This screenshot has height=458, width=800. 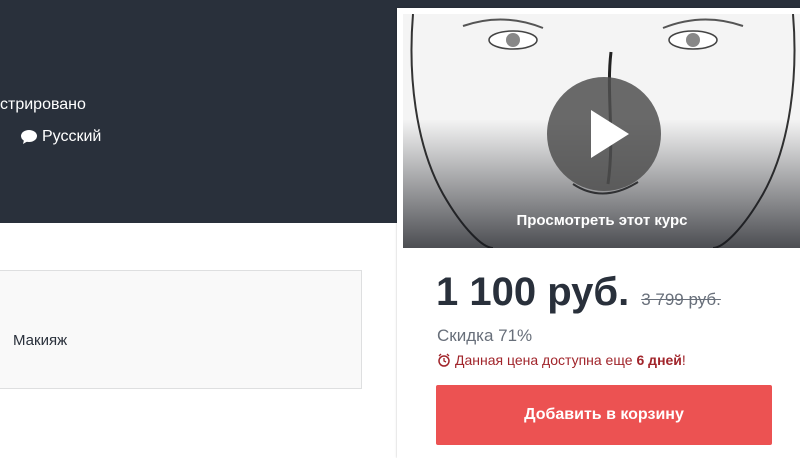 I want to click on price-row: 1 100 руб. 3 799 руб., so click(x=578, y=292).